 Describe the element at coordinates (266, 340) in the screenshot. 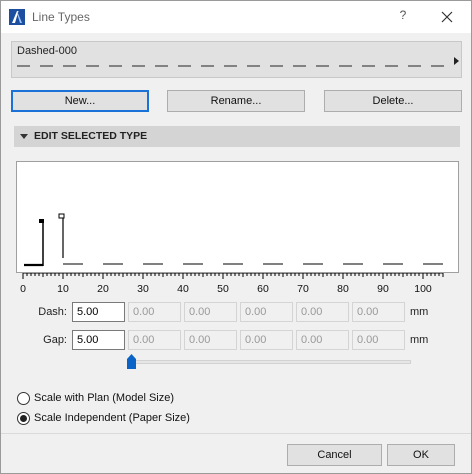

I see `gap-field-4: 0.00` at that location.